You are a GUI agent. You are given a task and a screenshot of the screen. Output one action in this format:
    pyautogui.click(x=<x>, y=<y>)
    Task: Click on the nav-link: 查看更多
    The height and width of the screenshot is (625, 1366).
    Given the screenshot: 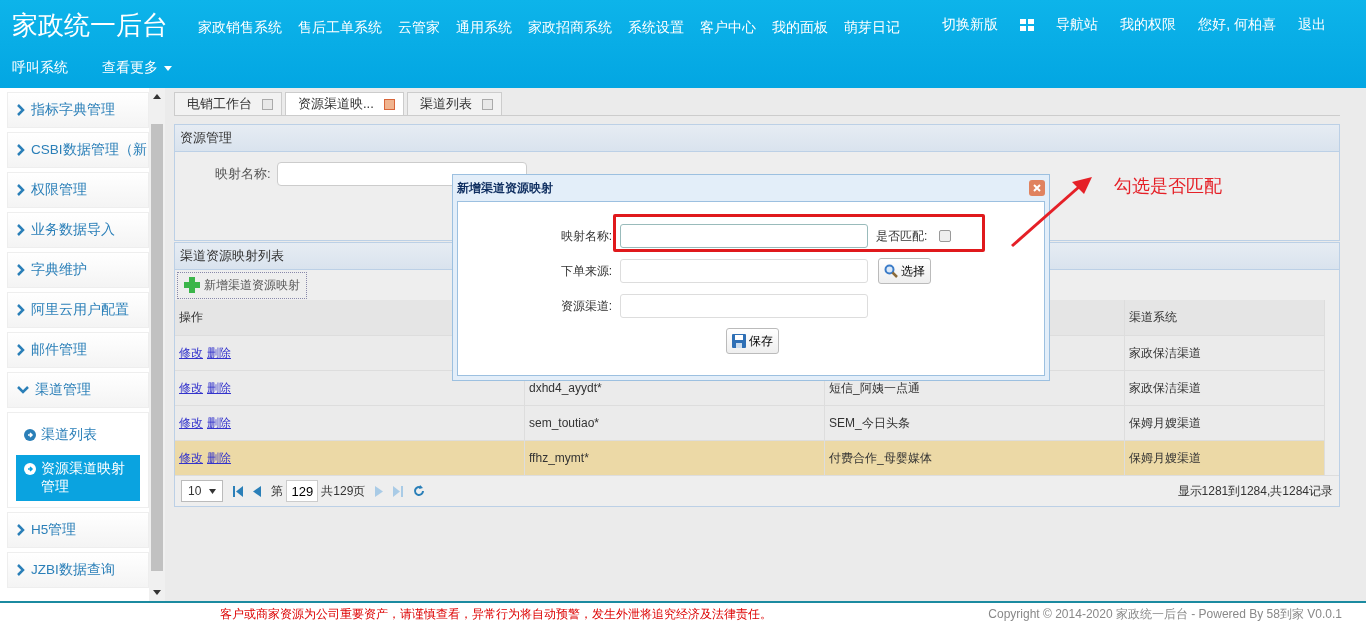 What is the action you would take?
    pyautogui.click(x=137, y=68)
    